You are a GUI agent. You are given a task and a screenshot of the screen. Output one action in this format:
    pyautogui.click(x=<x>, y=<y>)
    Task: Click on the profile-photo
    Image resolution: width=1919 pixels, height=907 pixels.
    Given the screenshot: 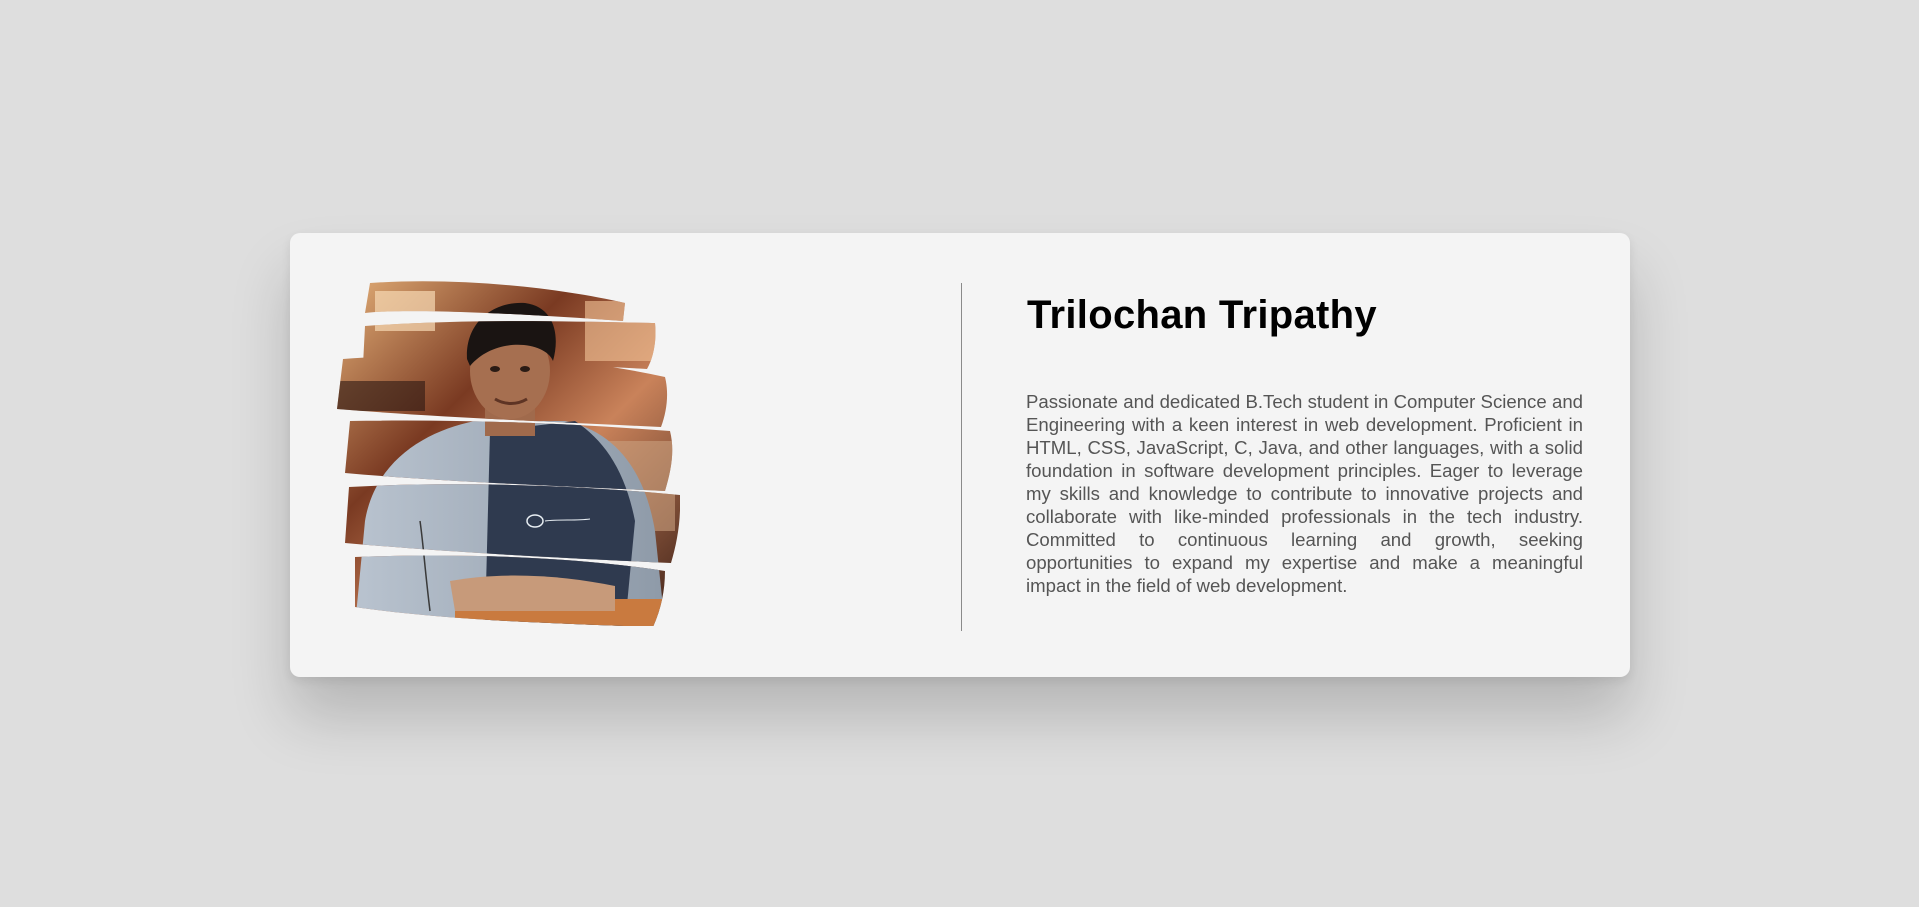 What is the action you would take?
    pyautogui.click(x=507, y=453)
    